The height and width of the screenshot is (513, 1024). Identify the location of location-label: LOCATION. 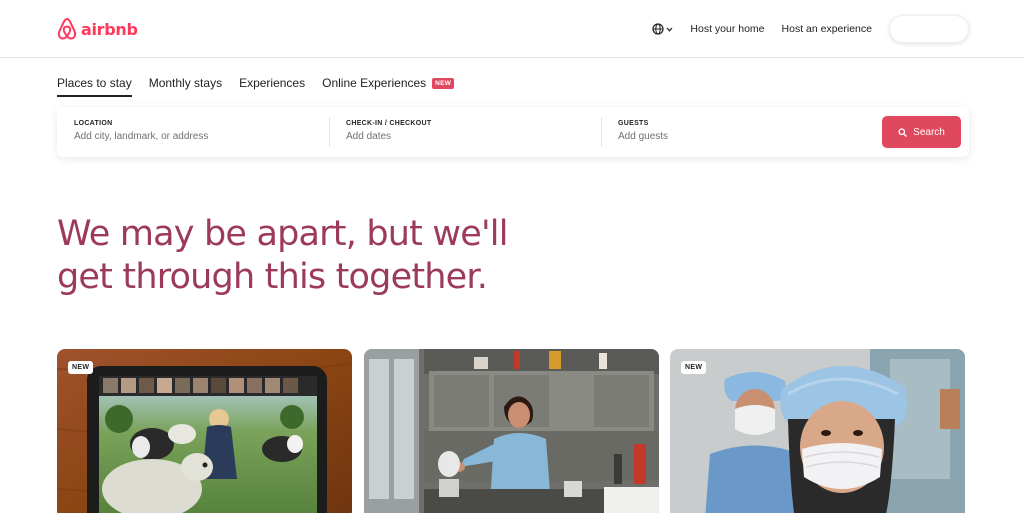
(93, 123).